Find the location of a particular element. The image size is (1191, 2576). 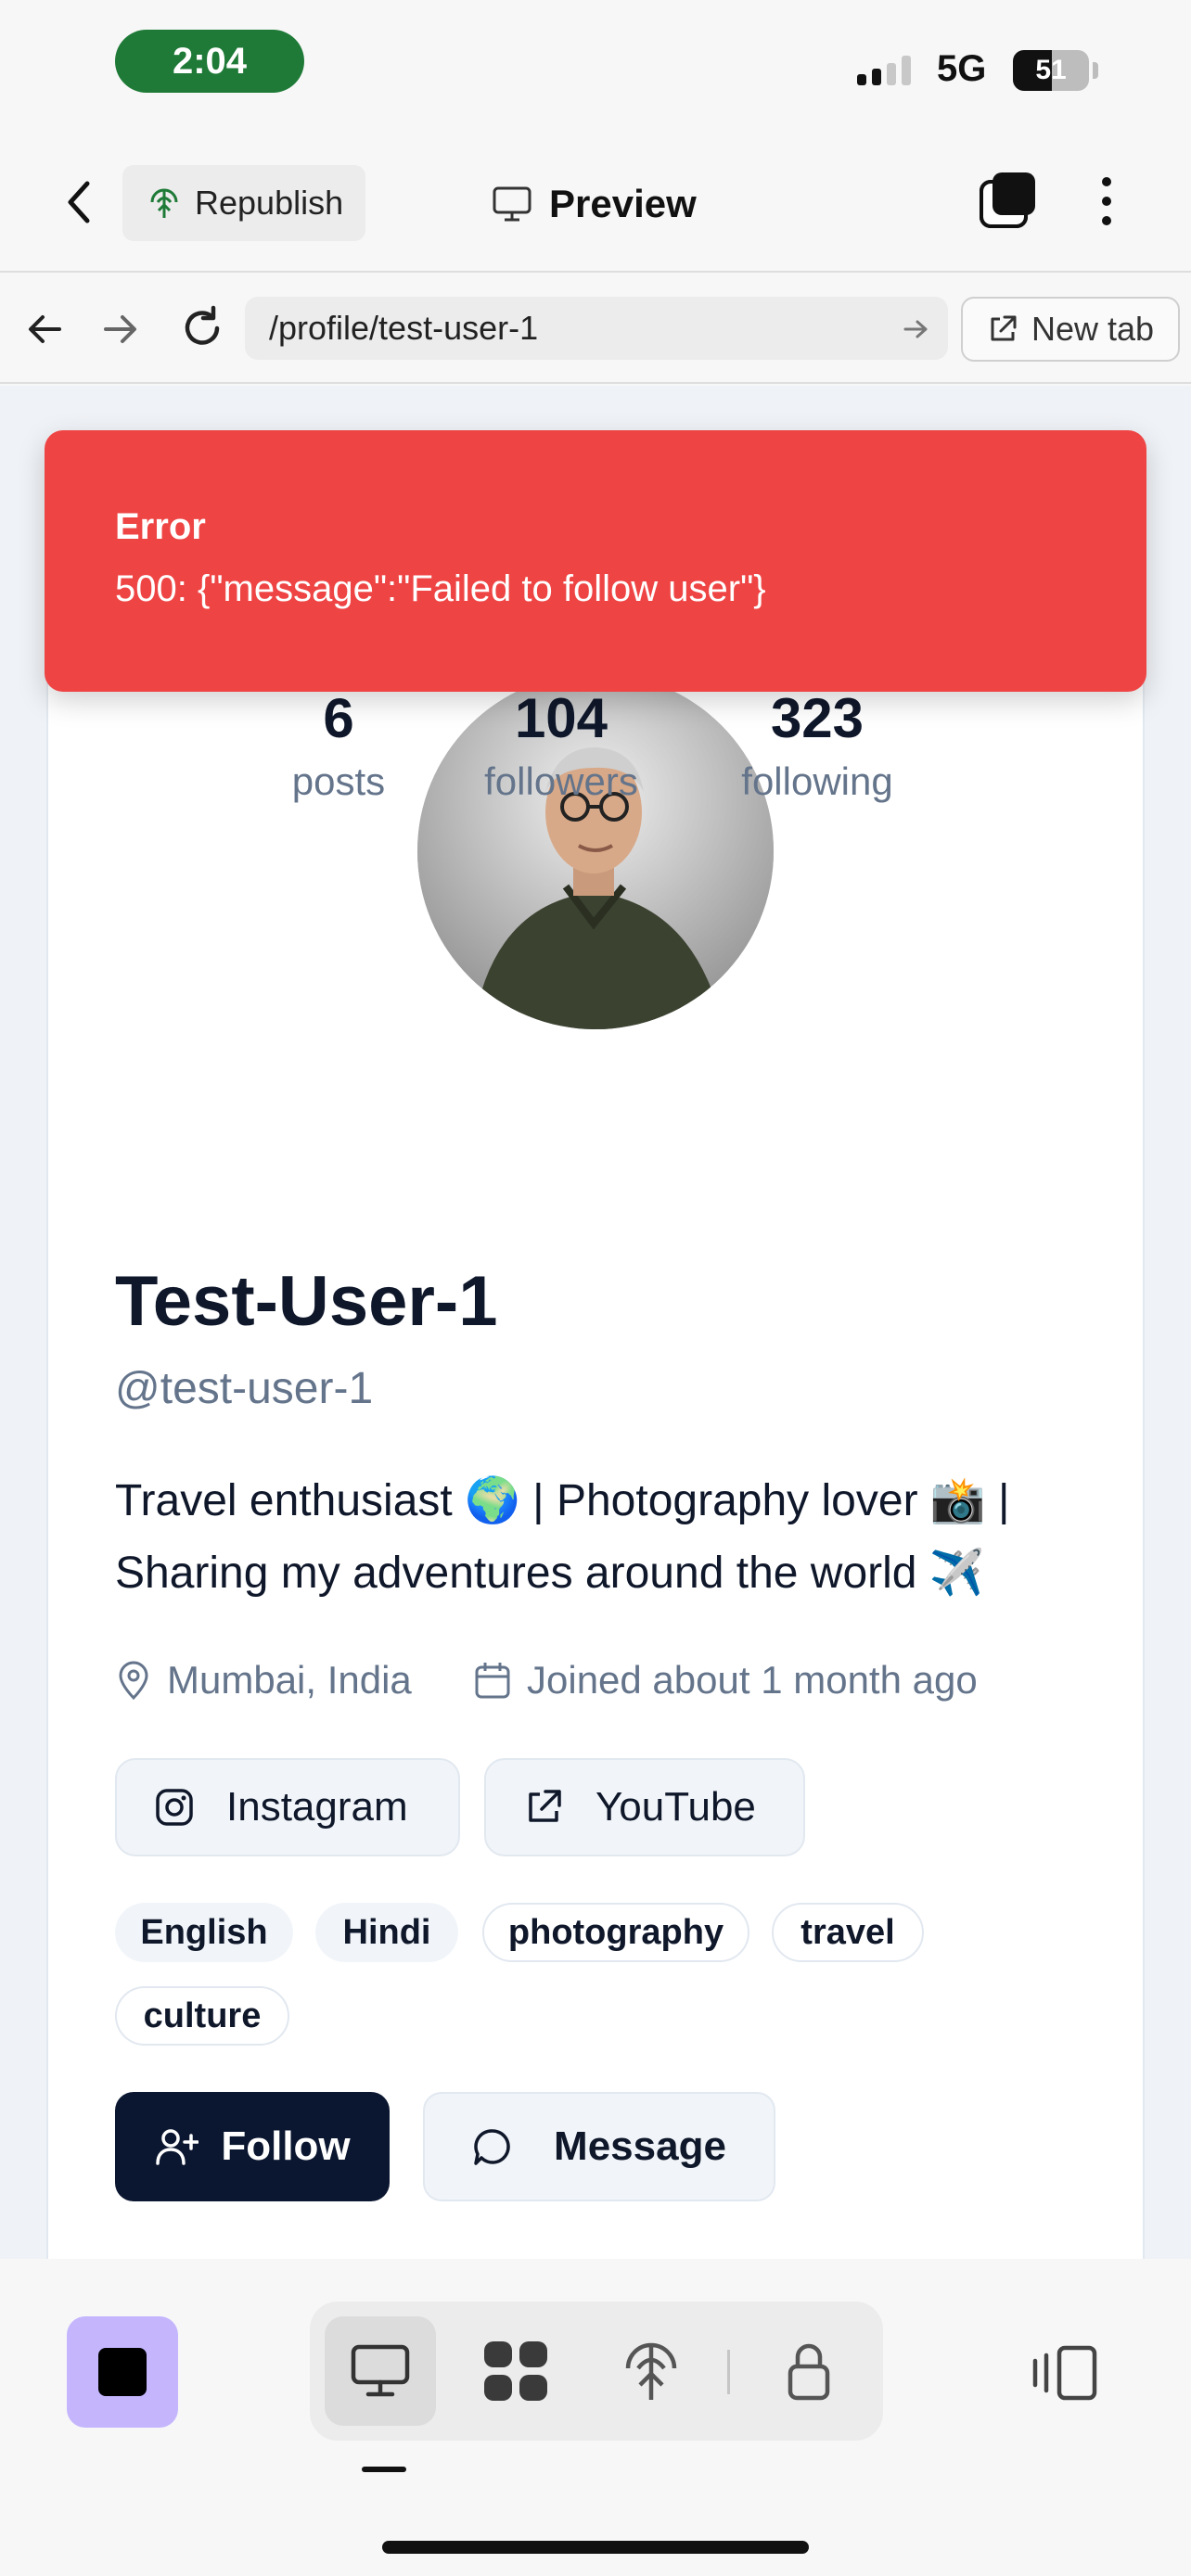

toast-title: Error is located at coordinates (160, 526).